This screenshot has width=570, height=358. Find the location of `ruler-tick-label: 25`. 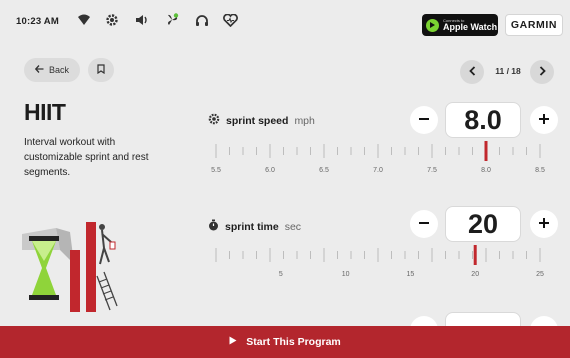

ruler-tick-label: 25 is located at coordinates (540, 274).